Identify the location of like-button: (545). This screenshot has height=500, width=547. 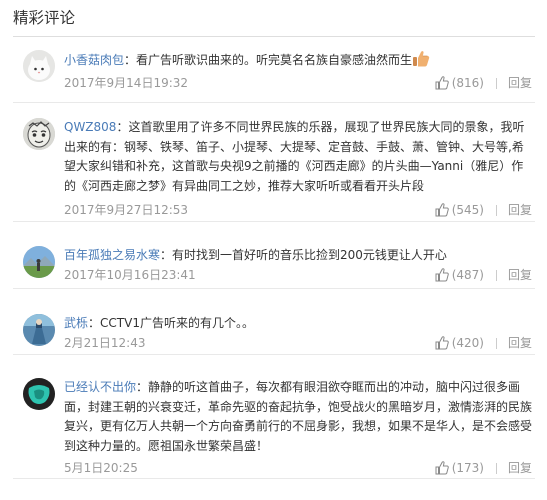
(459, 210).